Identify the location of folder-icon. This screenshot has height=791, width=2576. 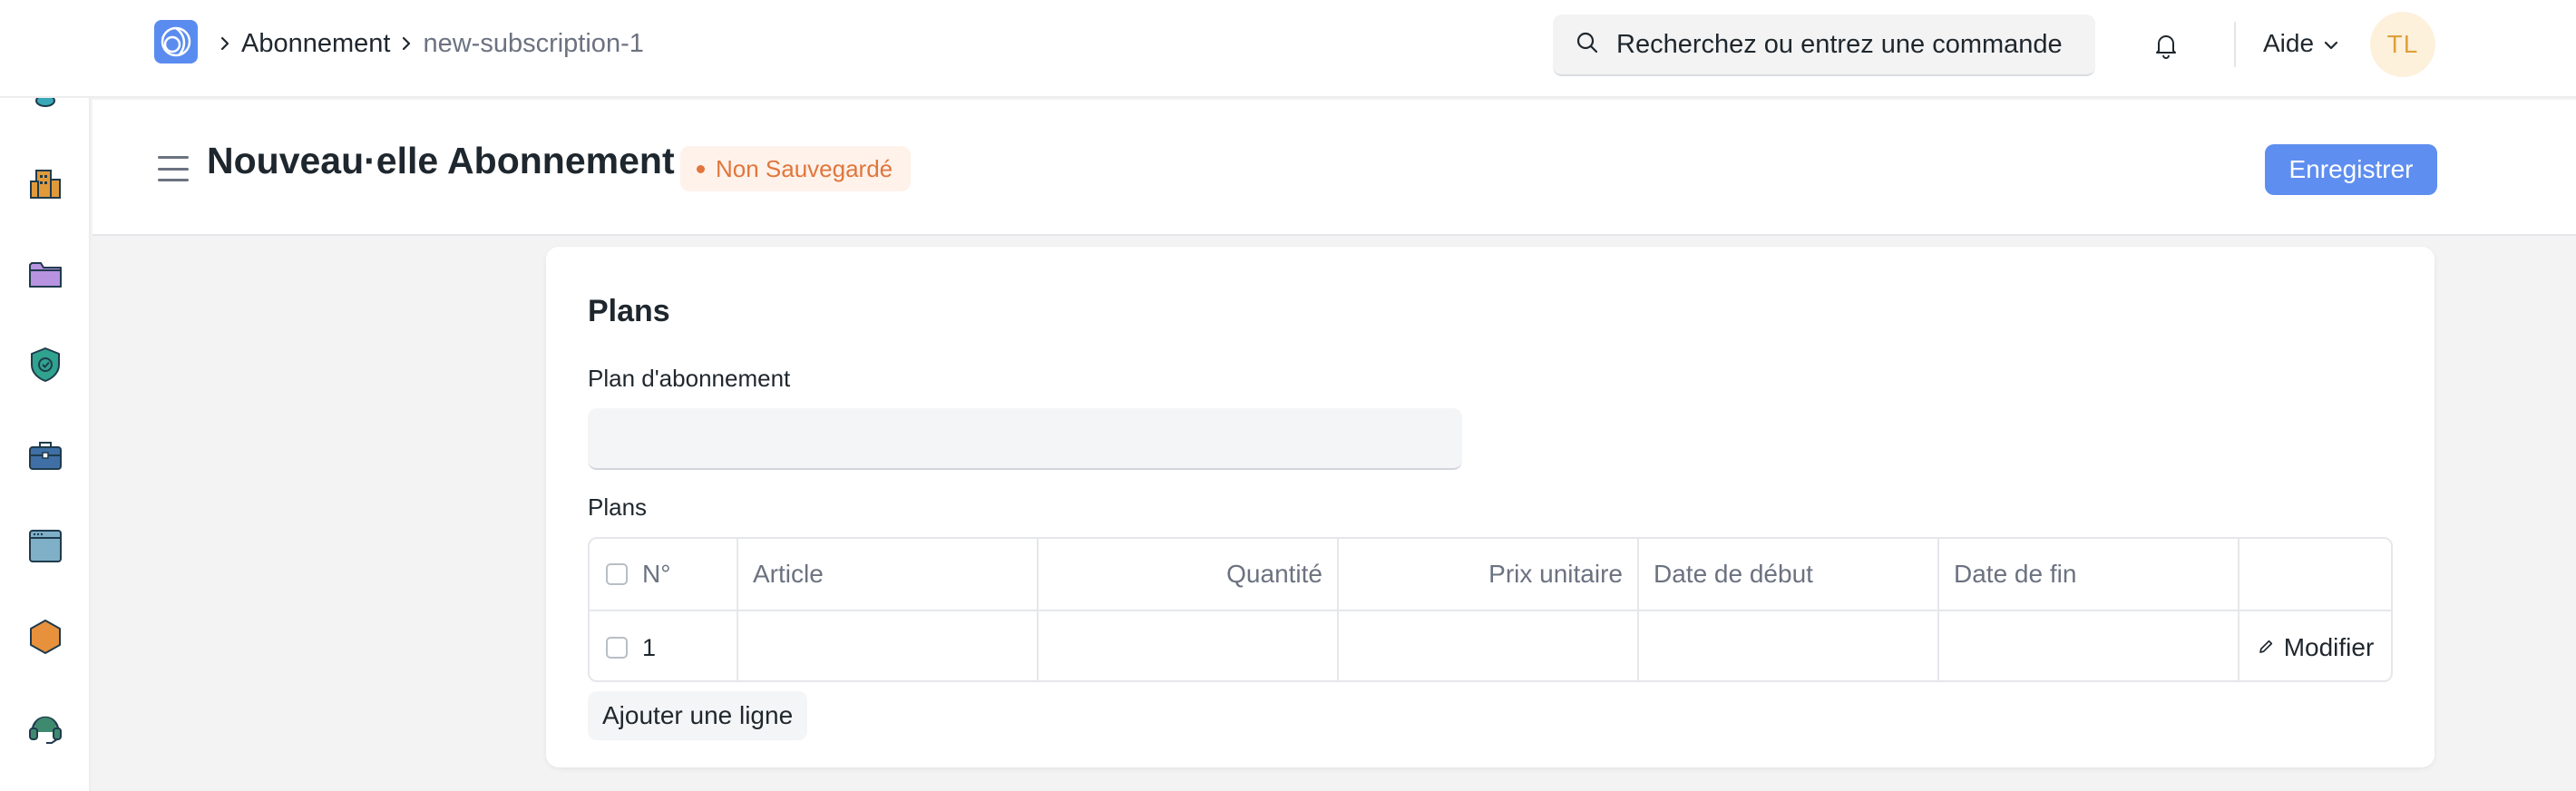
(45, 274).